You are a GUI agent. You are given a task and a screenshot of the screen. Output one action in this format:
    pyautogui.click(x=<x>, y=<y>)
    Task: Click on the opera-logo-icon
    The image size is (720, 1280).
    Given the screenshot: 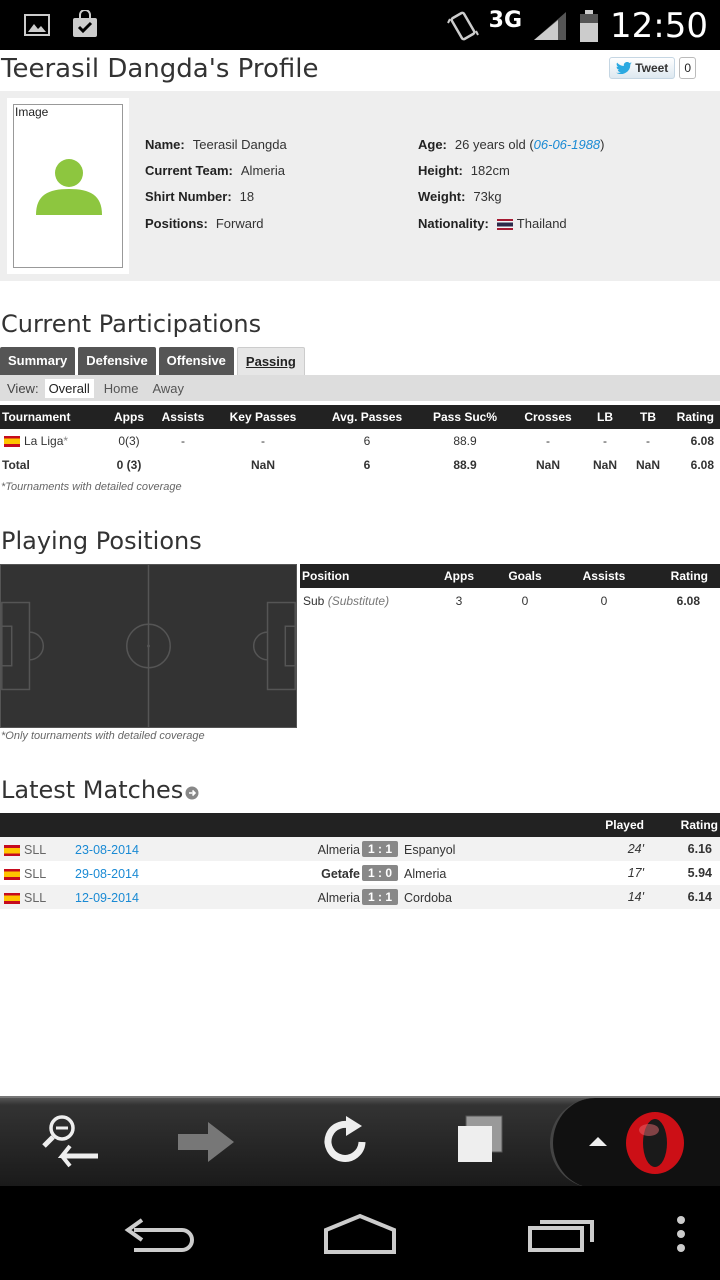 What is the action you would take?
    pyautogui.click(x=655, y=1143)
    